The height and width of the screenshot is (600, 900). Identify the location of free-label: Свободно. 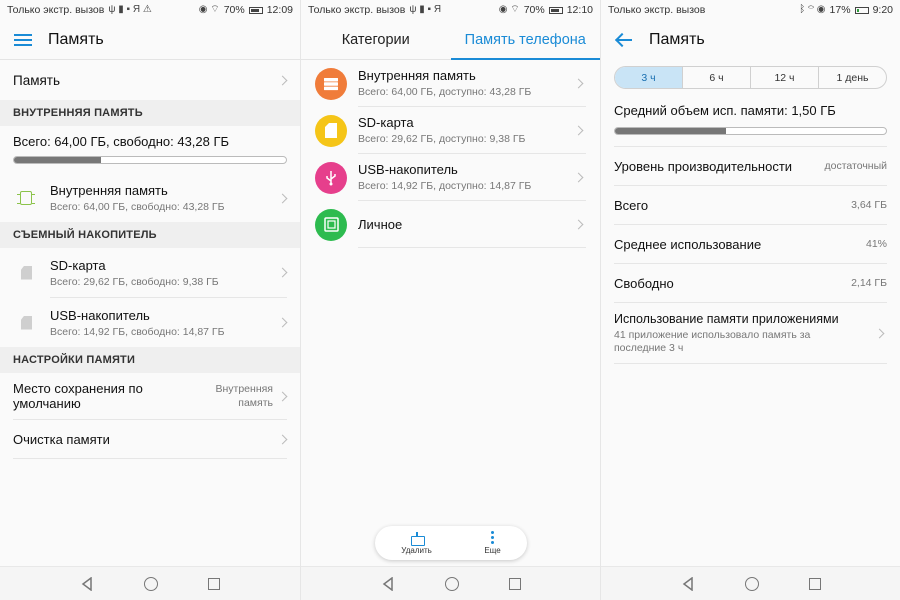
(644, 283).